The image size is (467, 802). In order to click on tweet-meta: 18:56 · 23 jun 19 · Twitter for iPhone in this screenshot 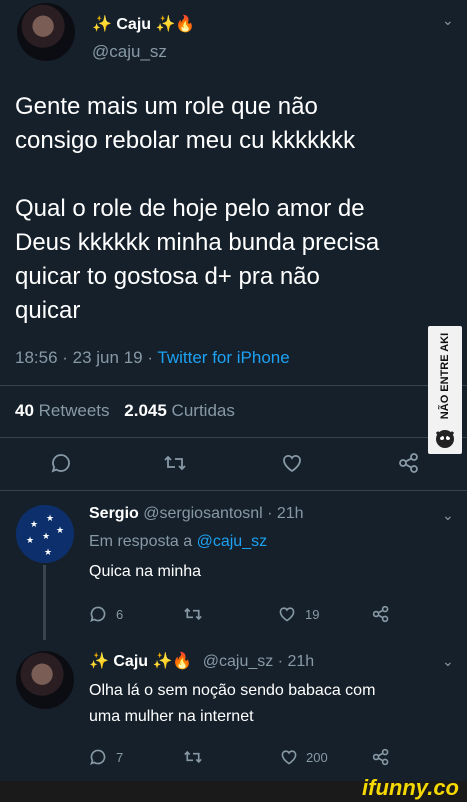, I will do `click(152, 358)`.